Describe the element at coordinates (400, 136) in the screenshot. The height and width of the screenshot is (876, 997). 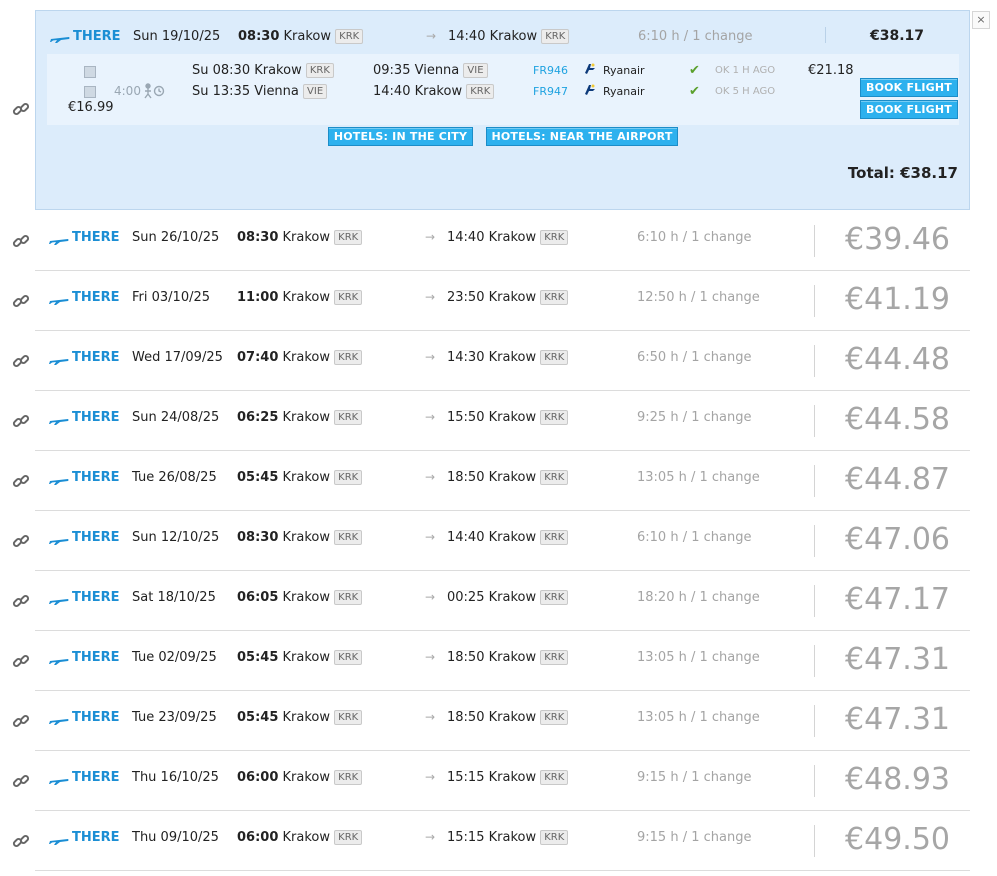
I see `hotels-in-city-button: HOTELS: IN THE CITY` at that location.